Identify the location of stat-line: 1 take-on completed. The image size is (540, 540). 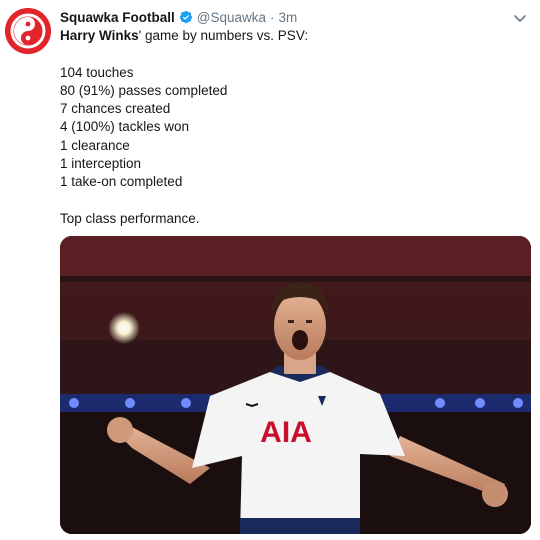
(121, 182).